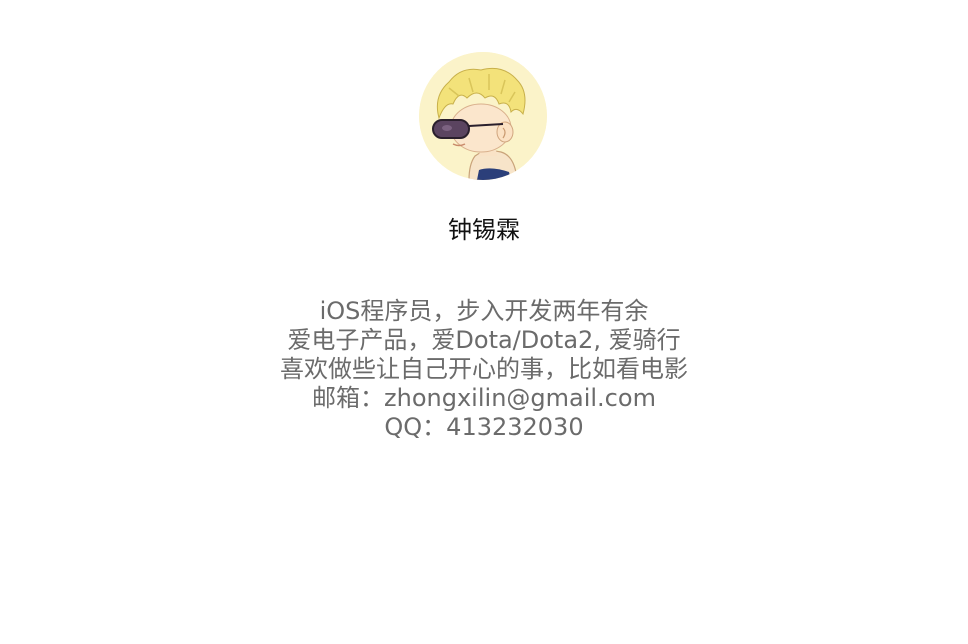 The height and width of the screenshot is (644, 968). I want to click on bio-line-occupation: iOS程序员，步入开发两年有余, so click(484, 311).